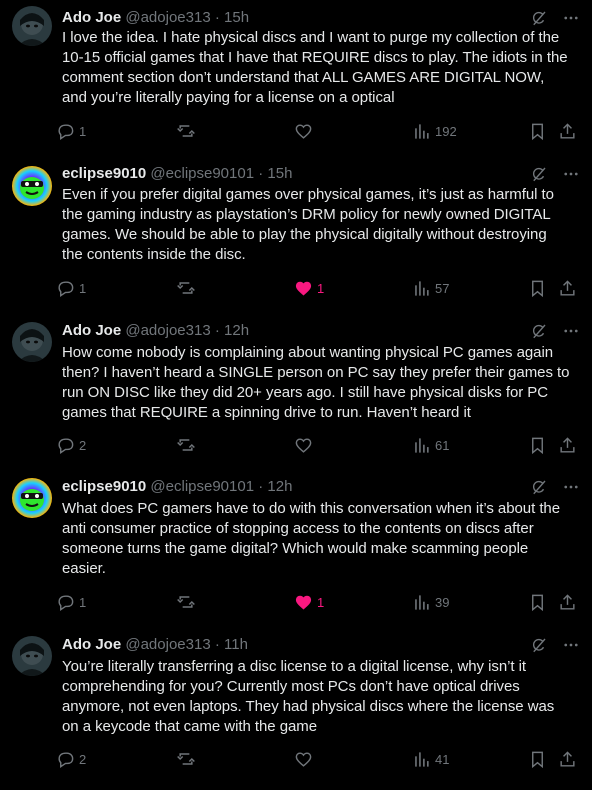 The image size is (592, 790). Describe the element at coordinates (430, 445) in the screenshot. I see `views-button: 61` at that location.